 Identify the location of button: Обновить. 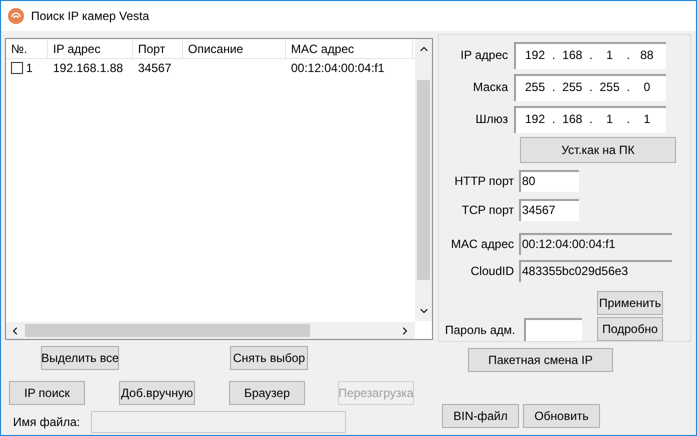
(561, 416).